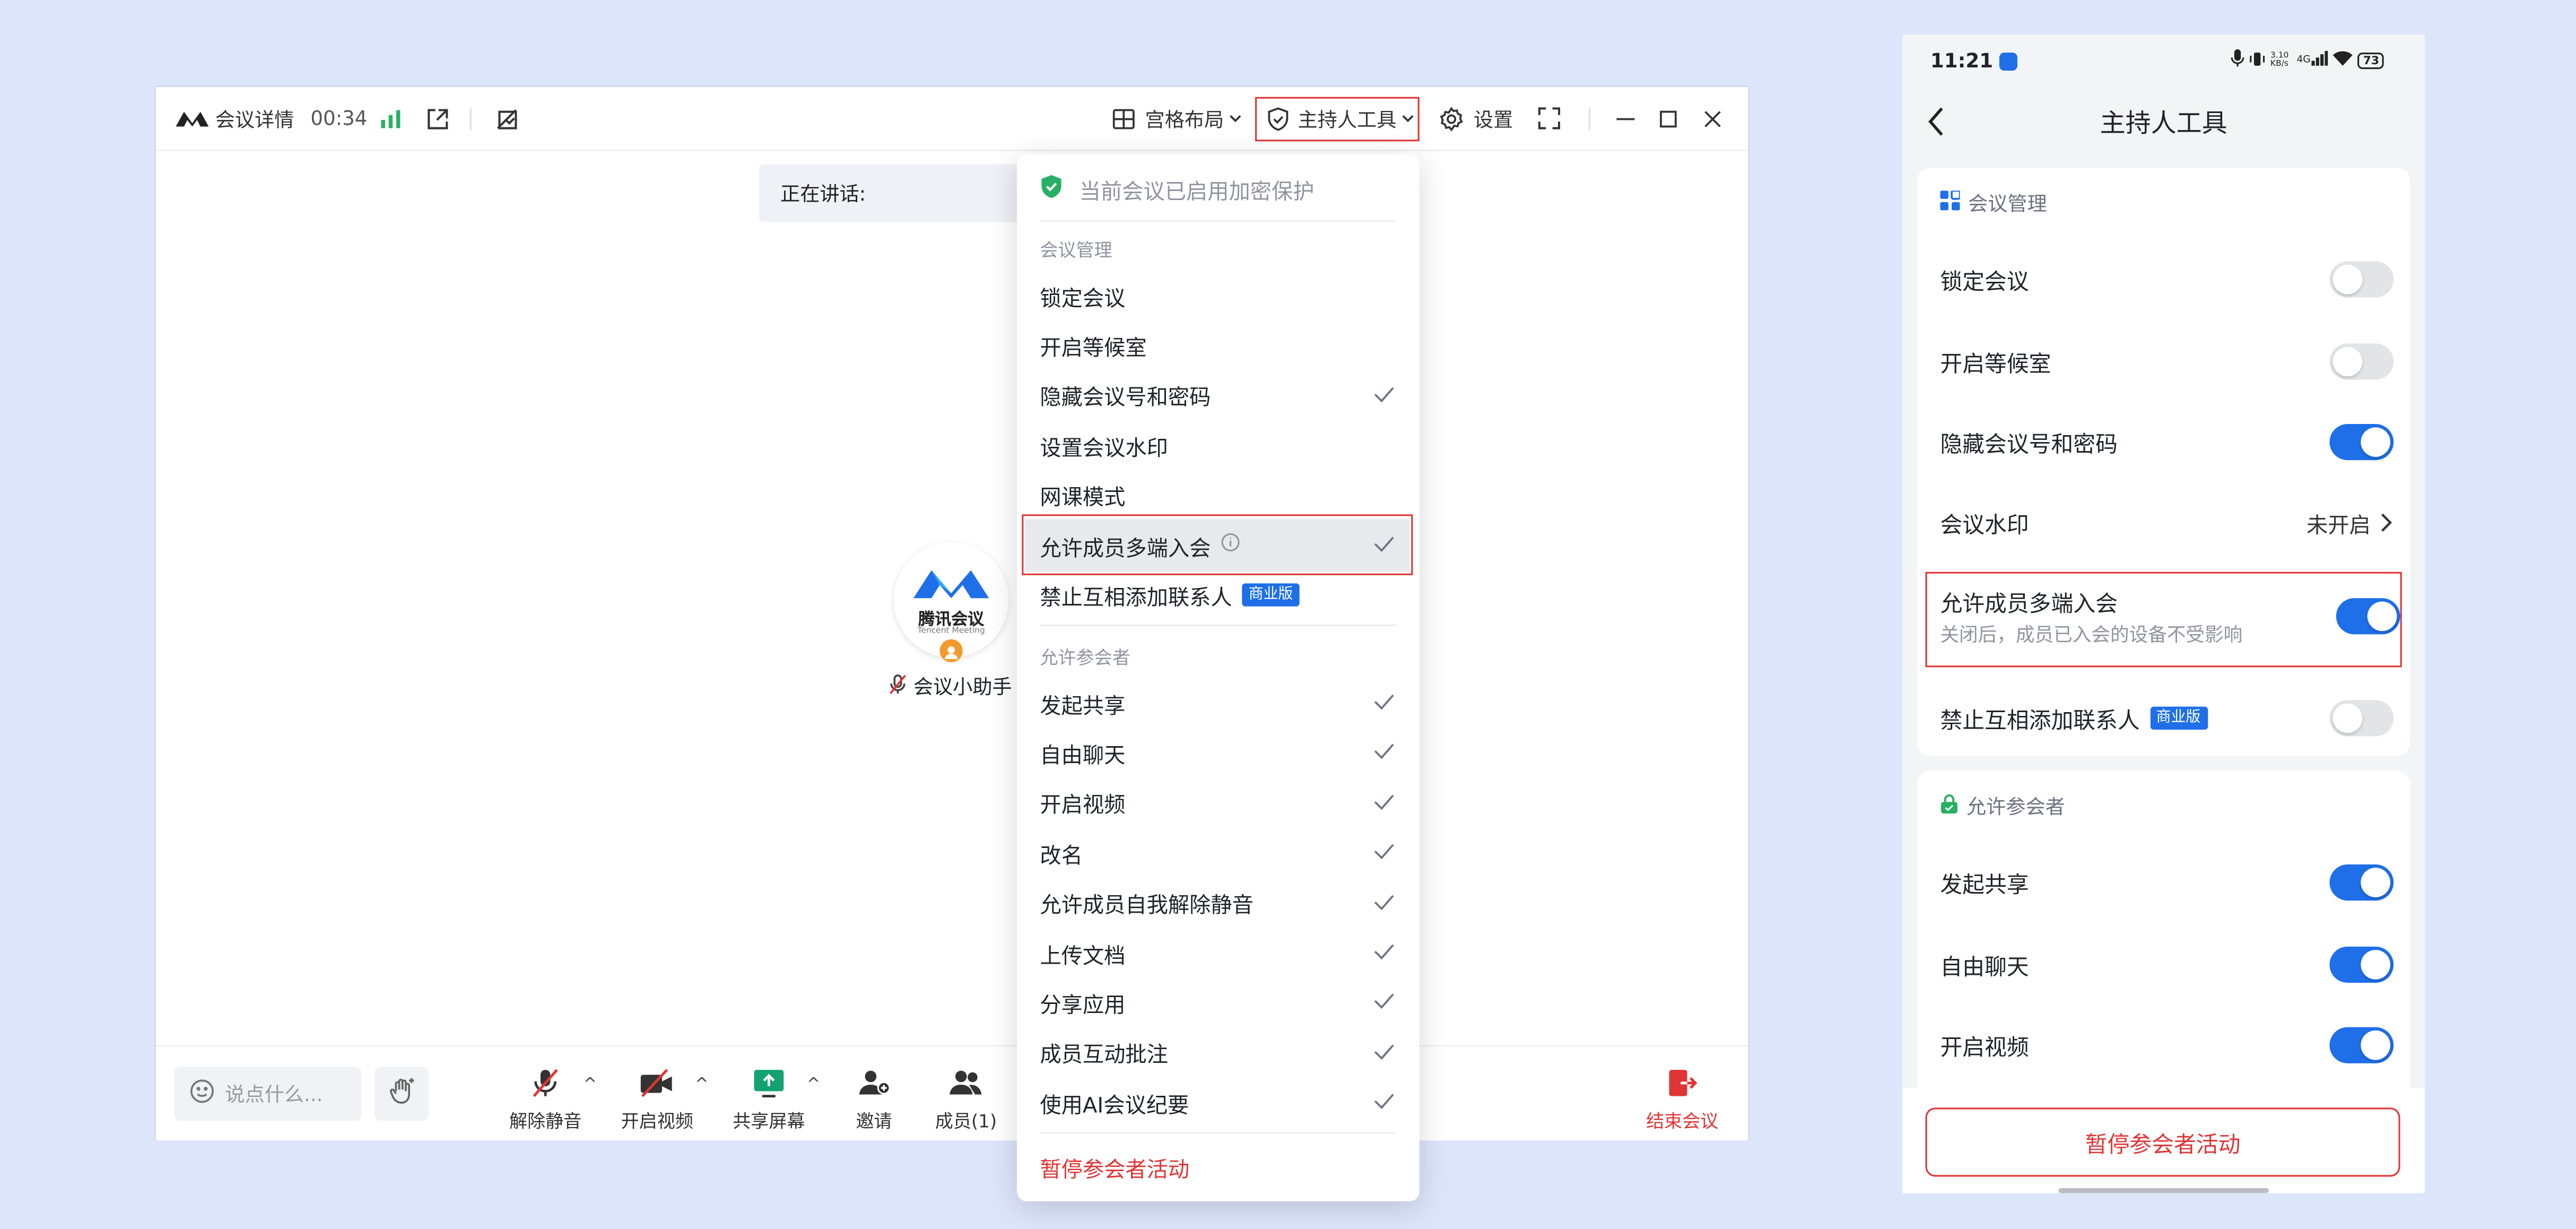 The height and width of the screenshot is (1229, 2576). Describe the element at coordinates (545, 1121) in the screenshot. I see `unmute-label: 解除静音` at that location.